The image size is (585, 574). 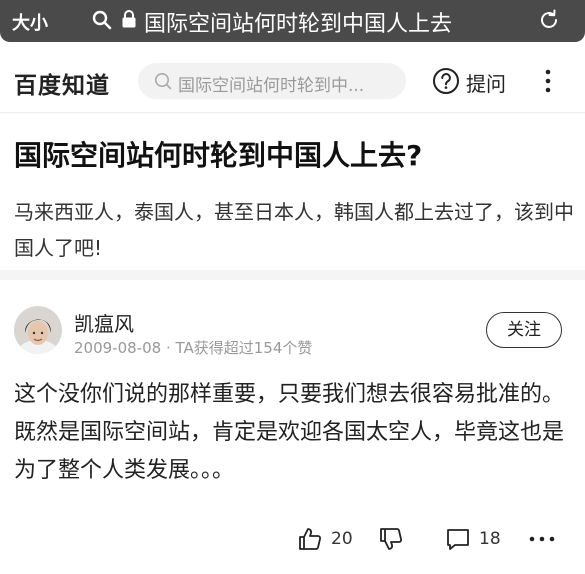 What do you see at coordinates (298, 22) in the screenshot?
I see `url-text: 国际空间站何时轮到中国人上去` at bounding box center [298, 22].